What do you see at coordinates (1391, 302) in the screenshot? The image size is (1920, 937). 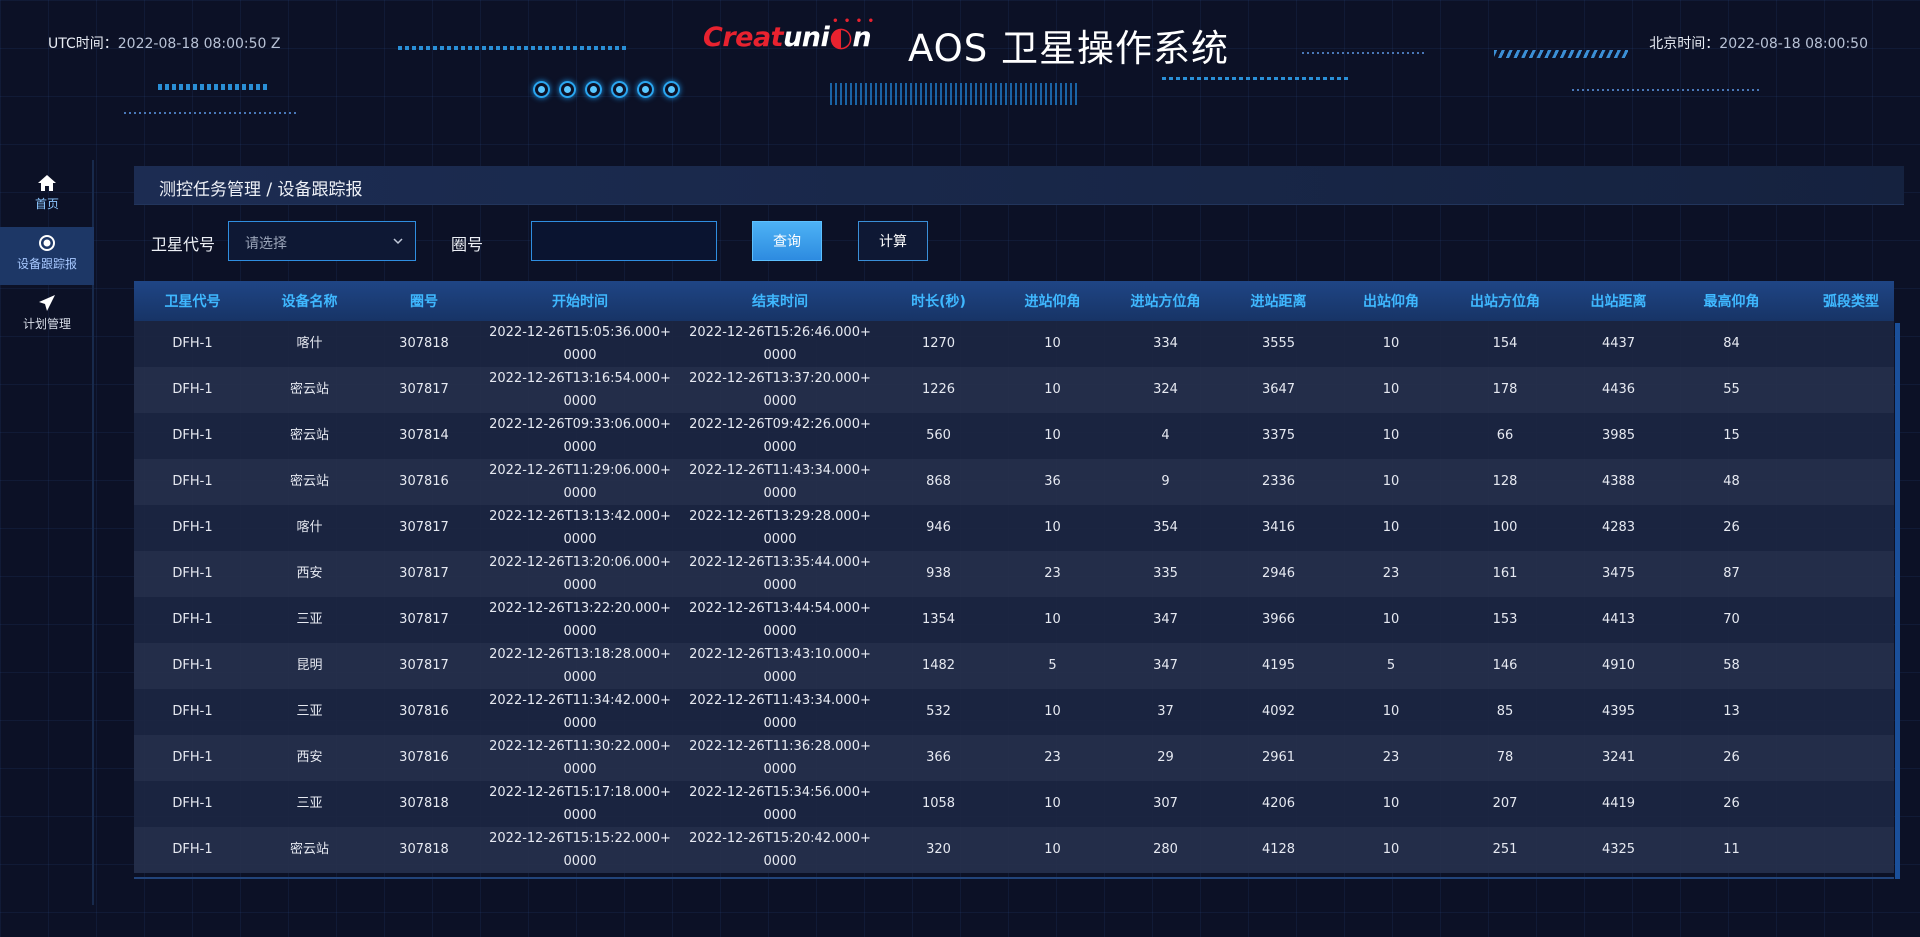 I see `column-header: 出站仰角` at bounding box center [1391, 302].